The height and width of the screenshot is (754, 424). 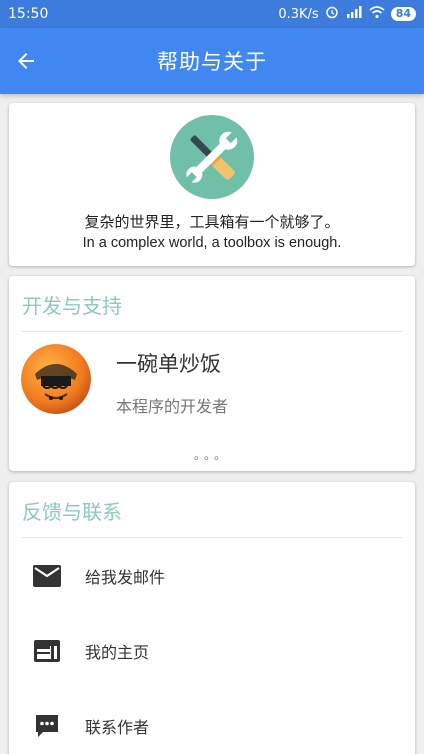 What do you see at coordinates (47, 651) in the screenshot?
I see `web-icon` at bounding box center [47, 651].